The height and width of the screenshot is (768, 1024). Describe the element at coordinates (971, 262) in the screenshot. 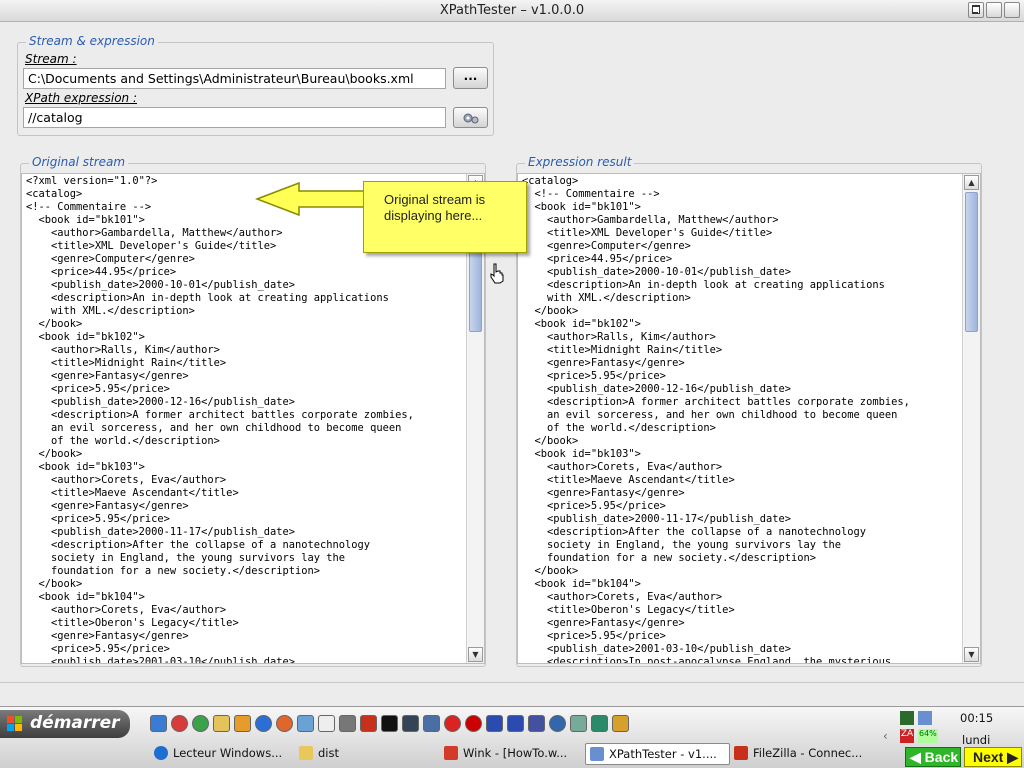

I see `scroll-thumb` at that location.